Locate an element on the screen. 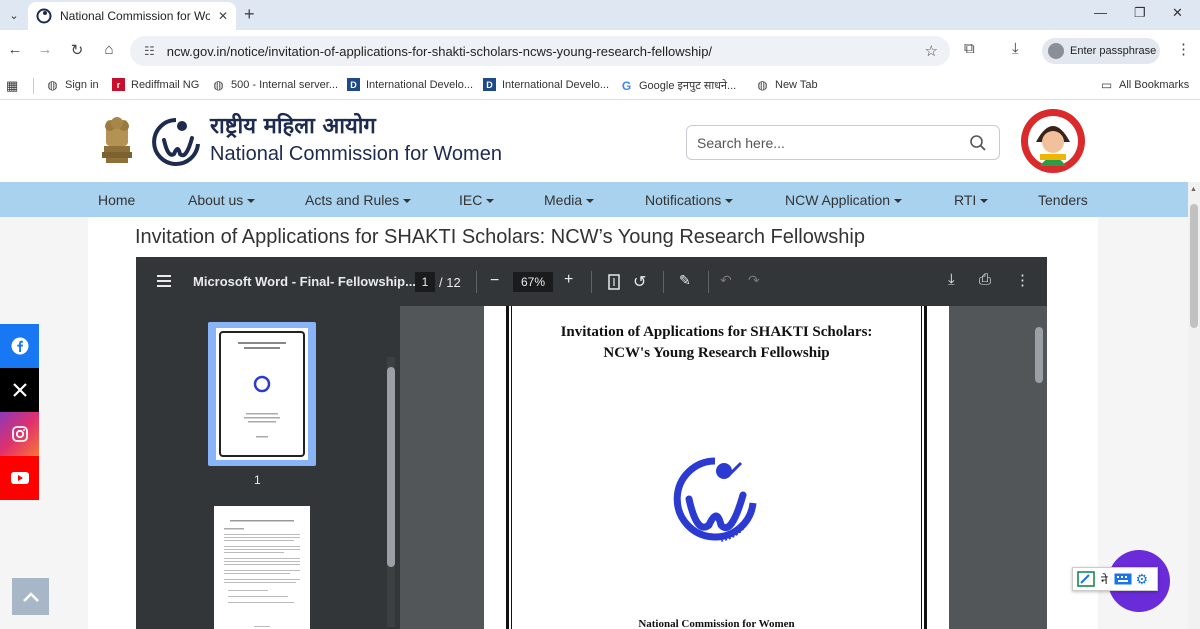 This screenshot has width=1200, height=629. nav-acts-and-rules: Acts and Rules is located at coordinates (358, 200).